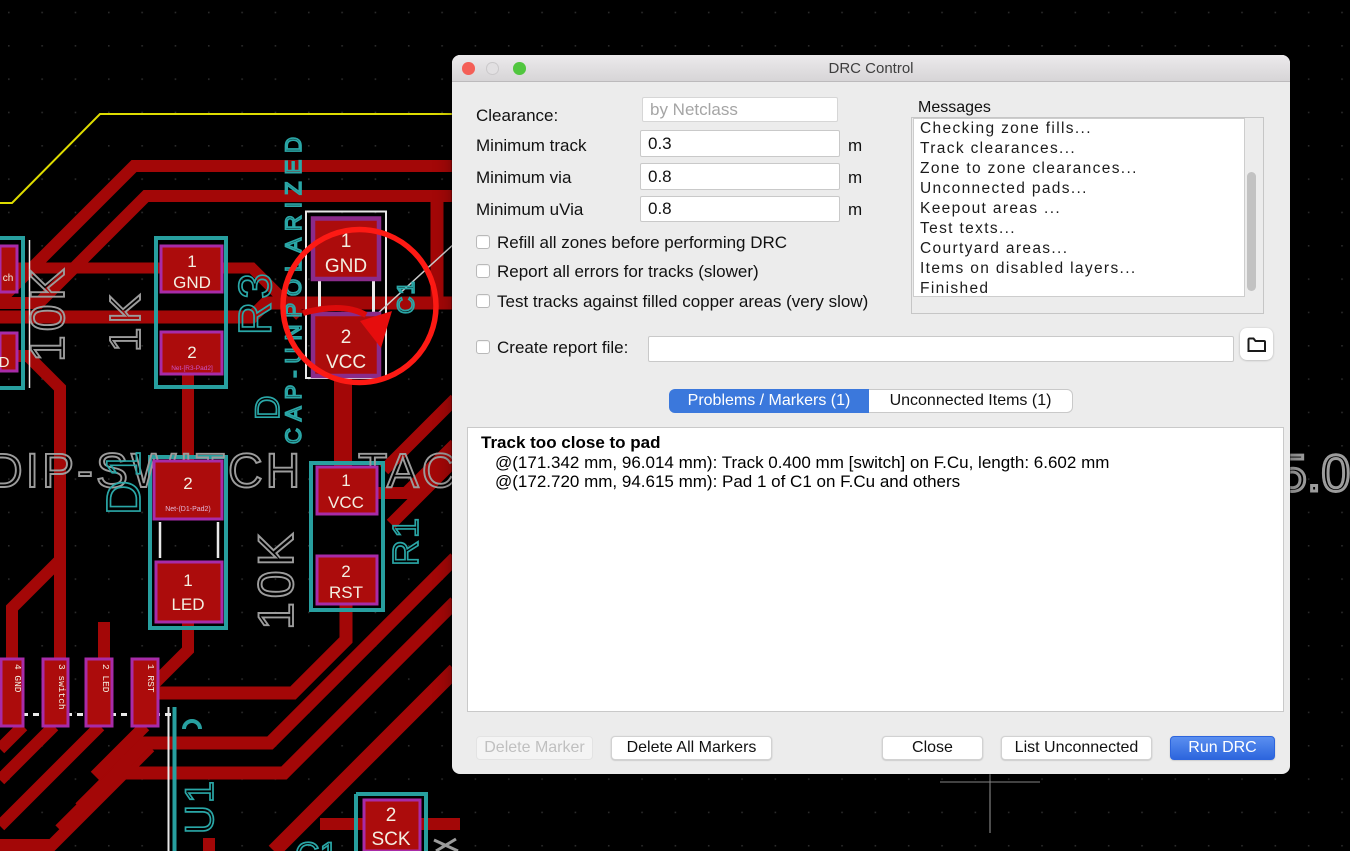  What do you see at coordinates (151, 471) in the screenshot?
I see `svg-text: DIP-SWITCH` at bounding box center [151, 471].